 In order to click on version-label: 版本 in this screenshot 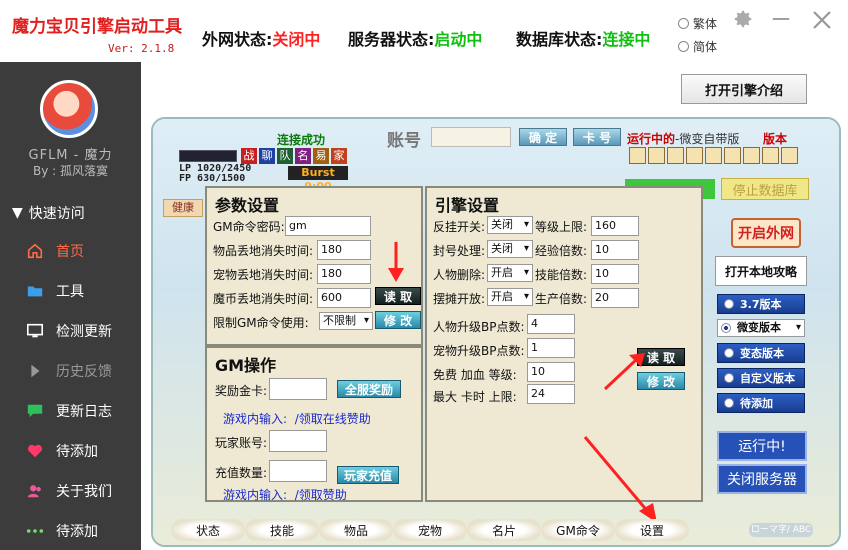, I will do `click(775, 139)`.